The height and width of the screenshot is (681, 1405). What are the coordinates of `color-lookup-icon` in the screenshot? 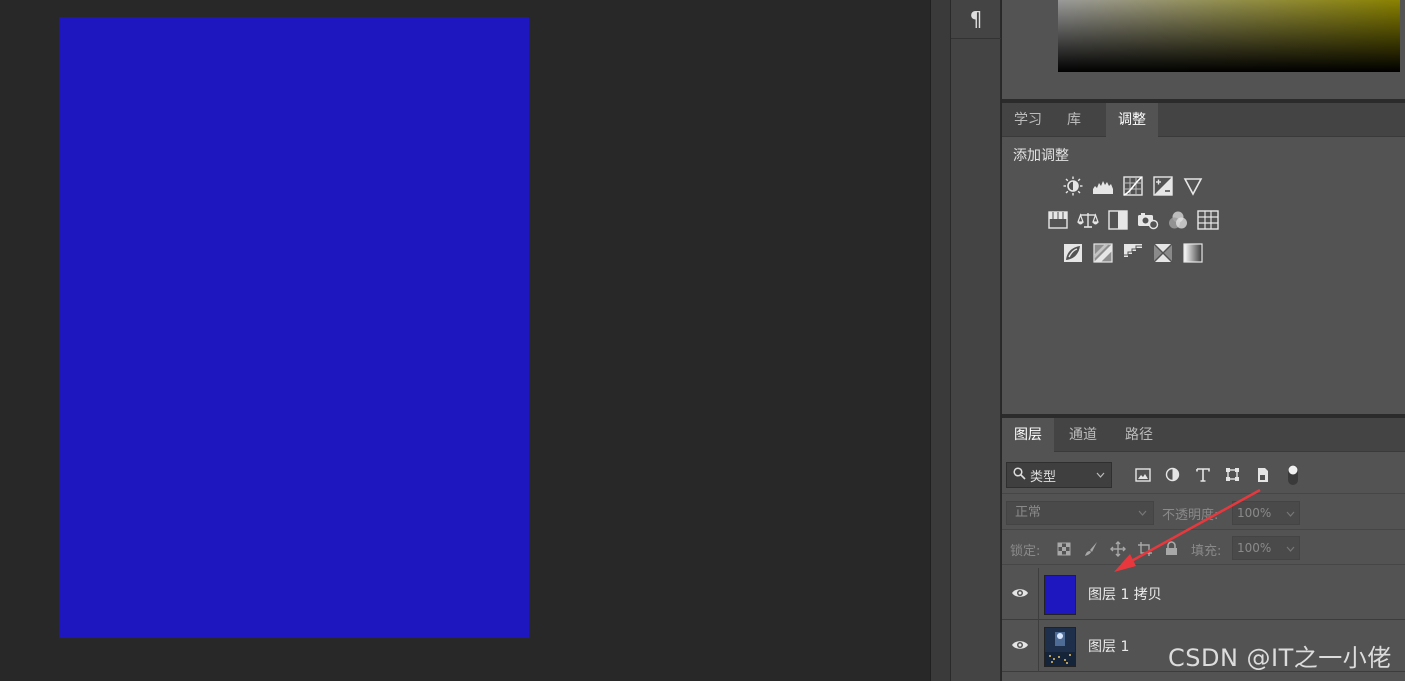 It's located at (1208, 220).